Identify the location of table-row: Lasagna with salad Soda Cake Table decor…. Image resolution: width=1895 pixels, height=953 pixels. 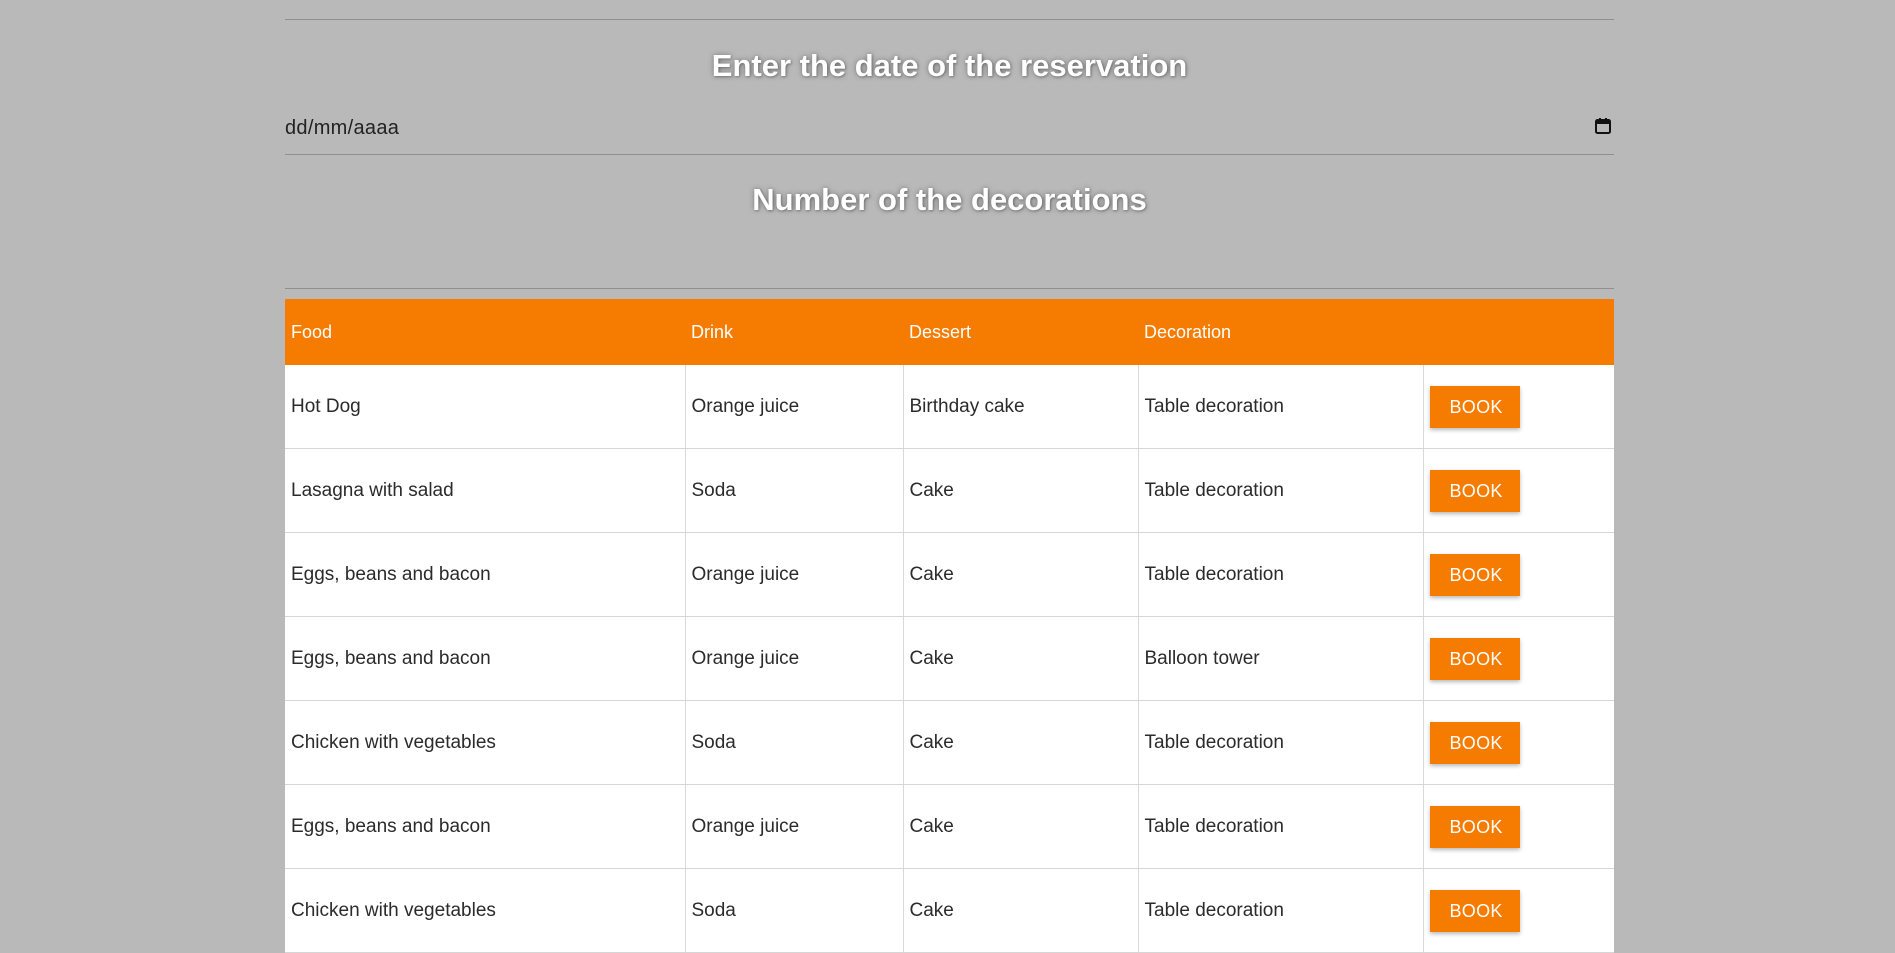
(949, 490).